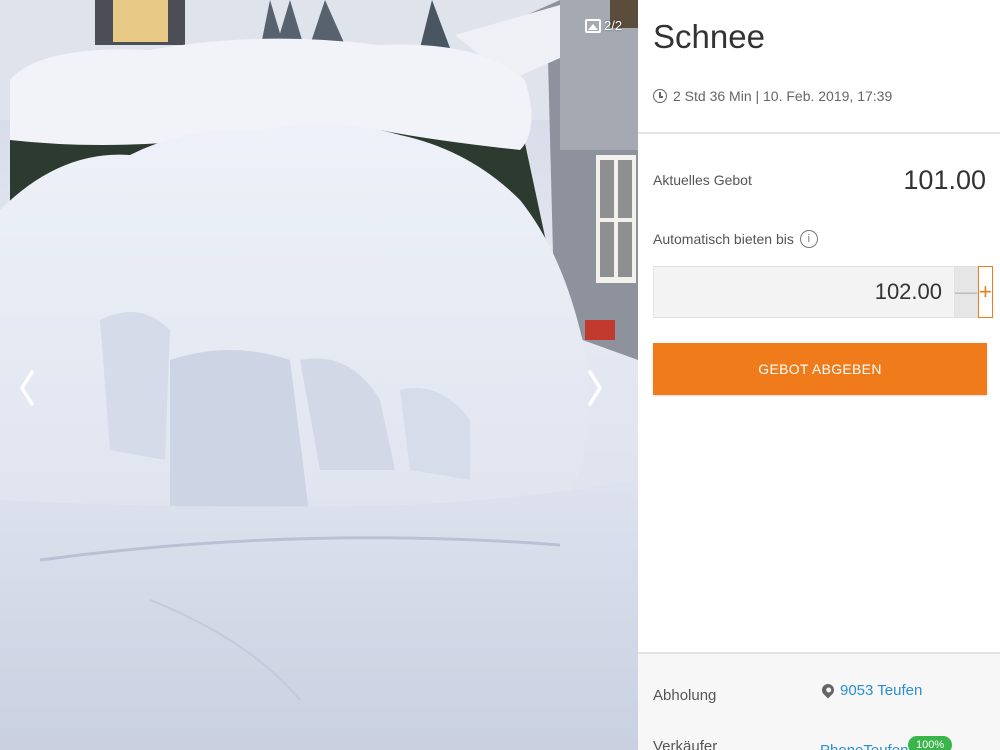  I want to click on clock-icon, so click(660, 96).